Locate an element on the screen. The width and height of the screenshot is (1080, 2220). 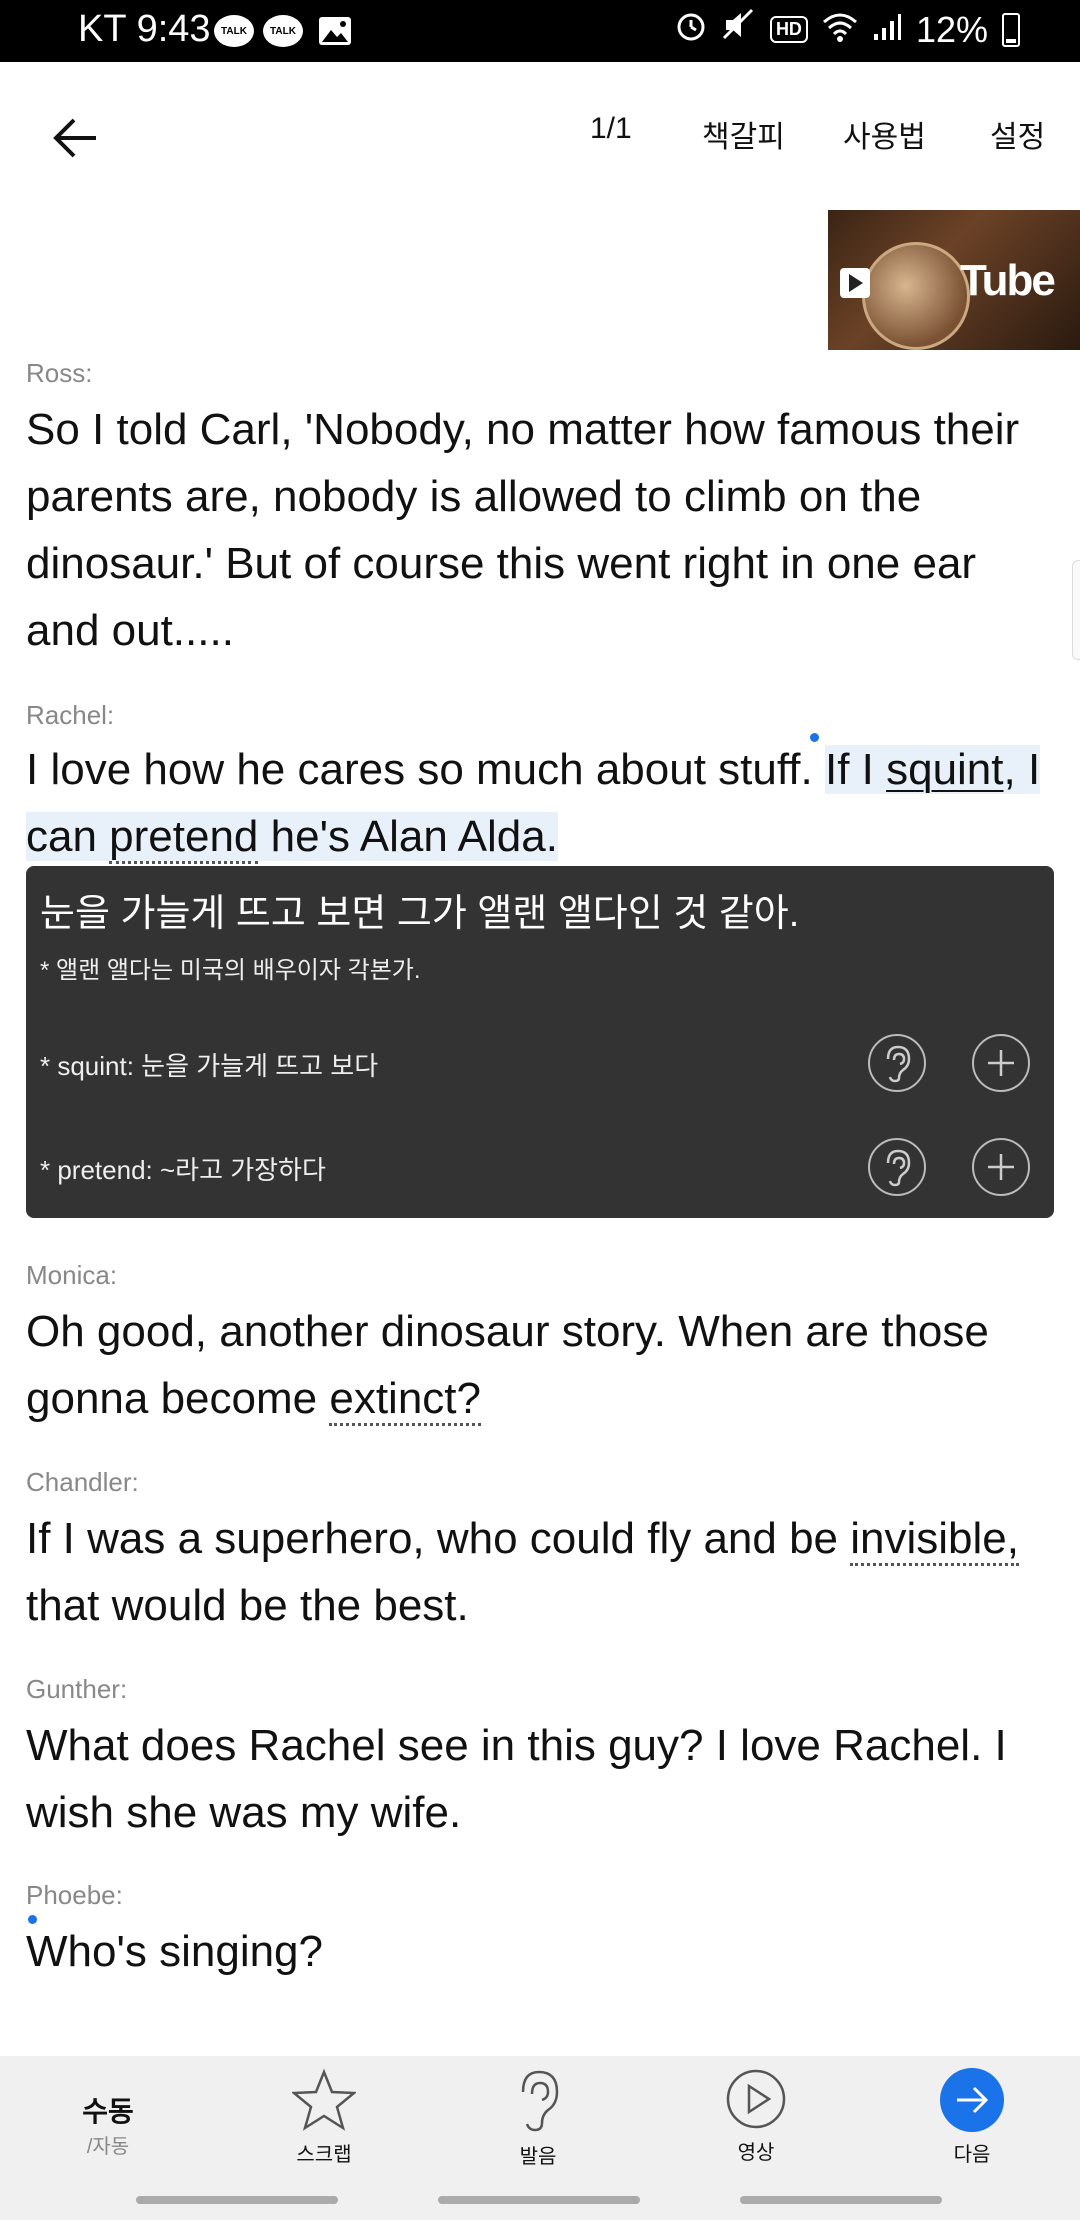
mute-icon is located at coordinates (739, 29).